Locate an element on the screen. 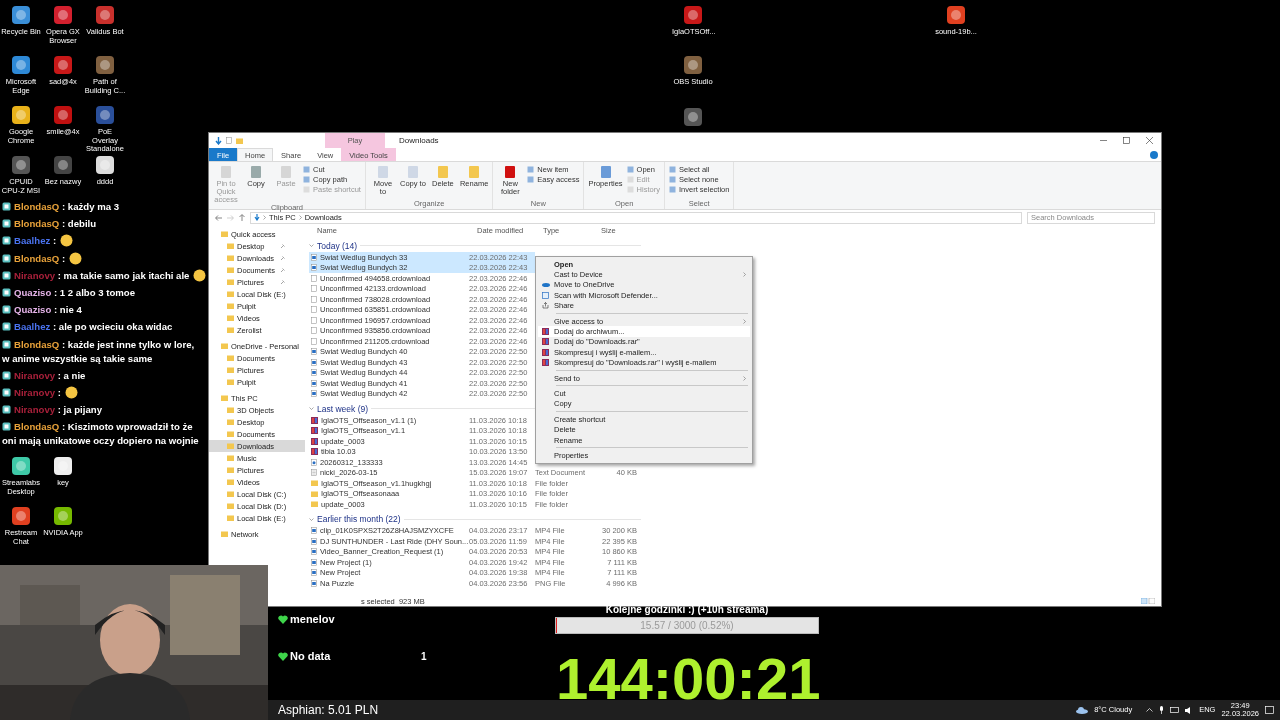 The height and width of the screenshot is (720, 1280). chat-text: oni mają unikatowe oczy dopiero na wojnie is located at coordinates (101, 441).